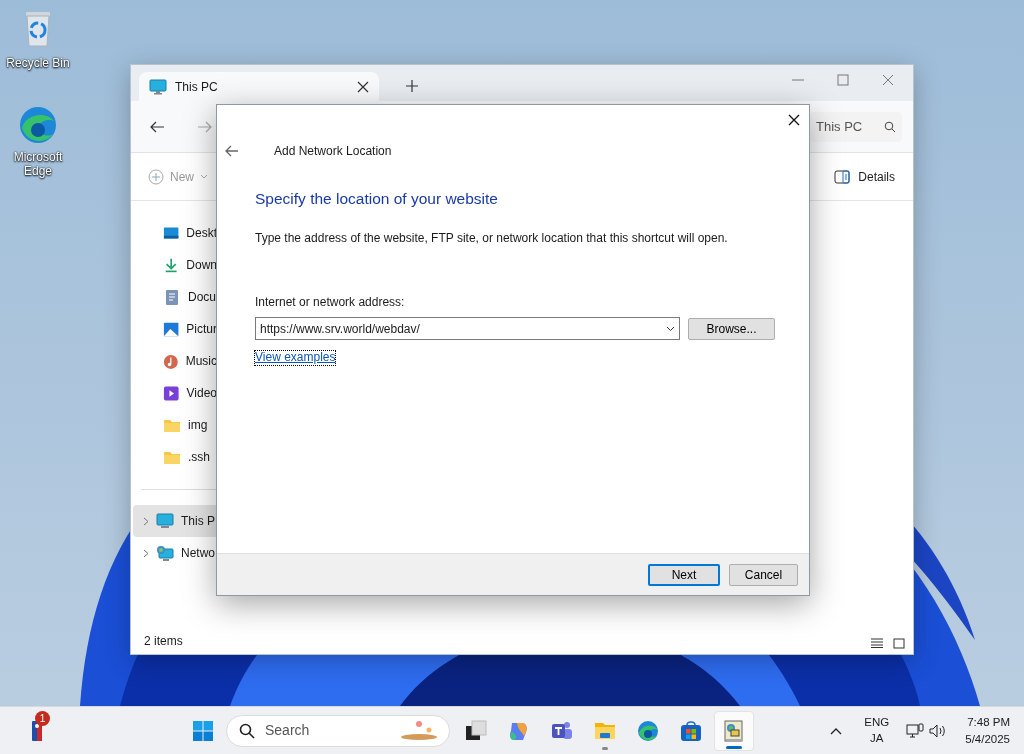  I want to click on picture-icon, so click(171, 329).